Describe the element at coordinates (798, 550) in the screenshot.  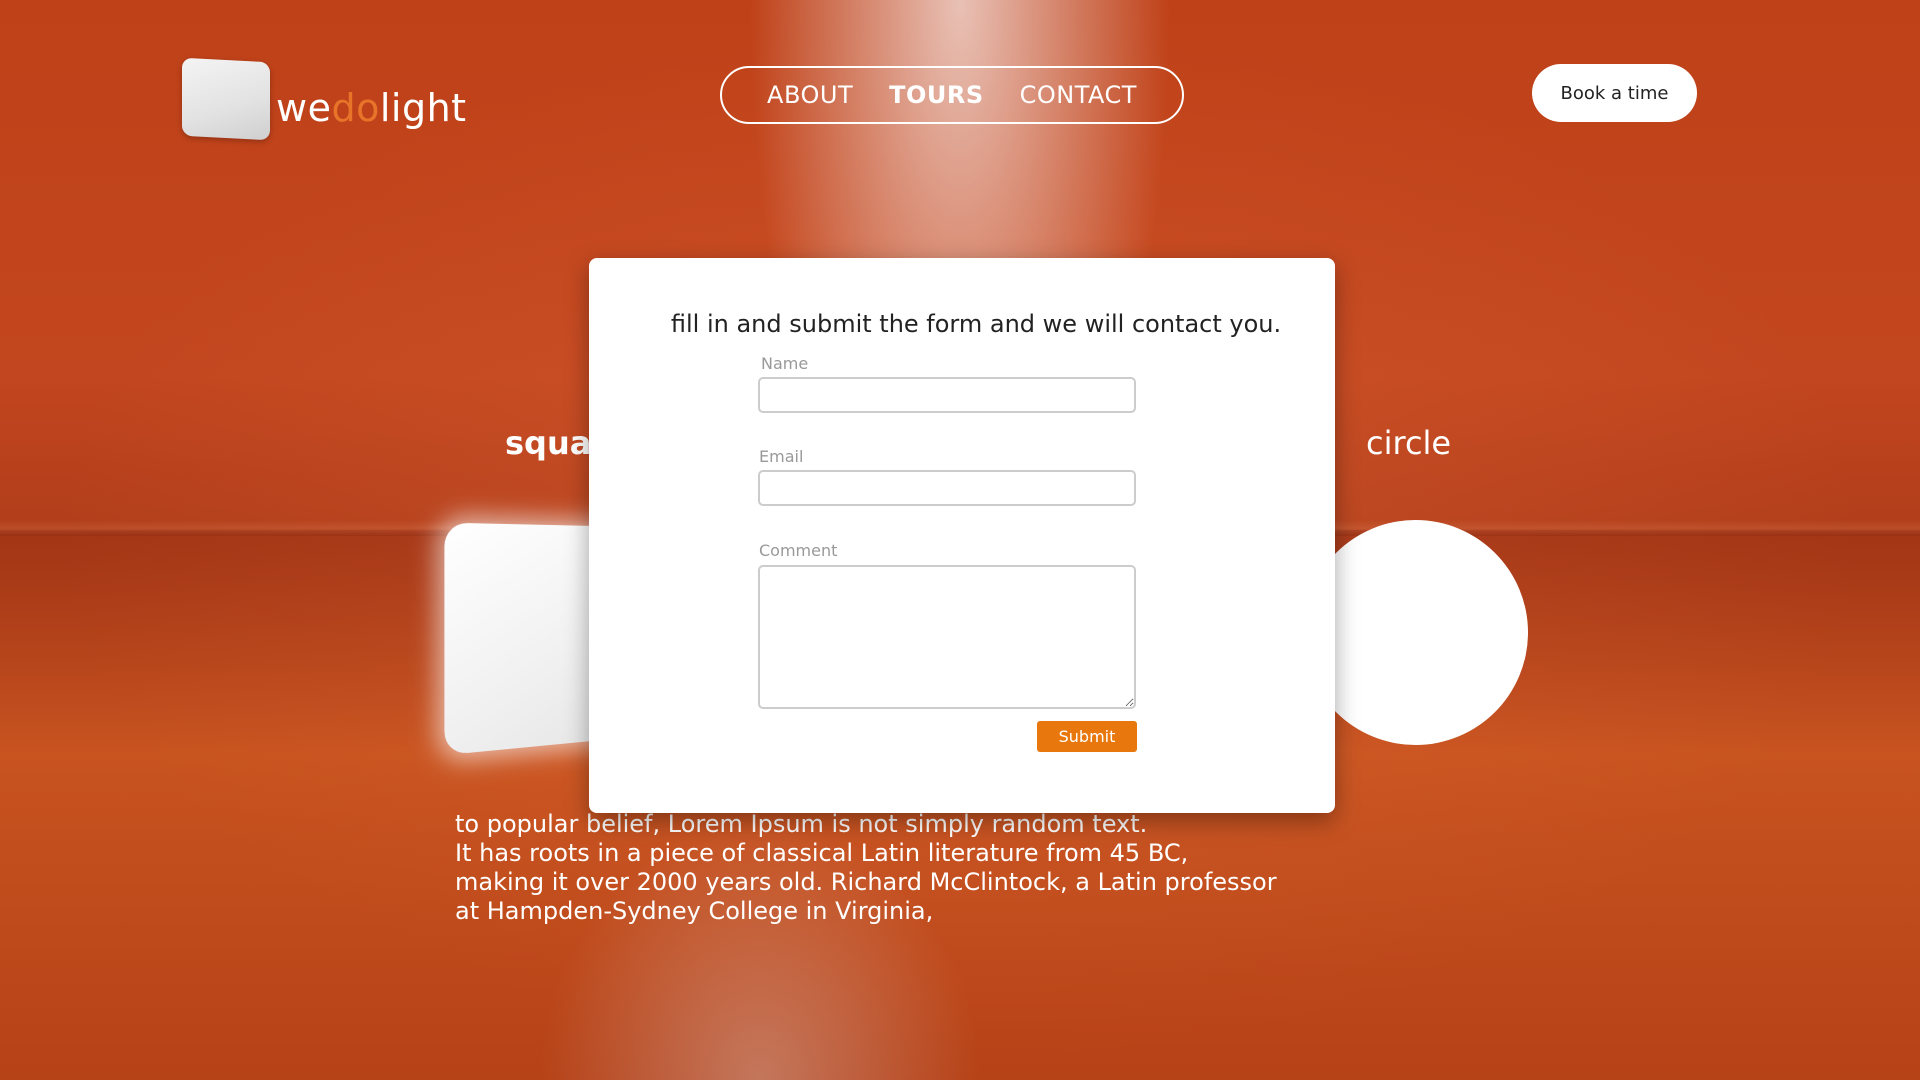
I see `comment-label: Comment` at that location.